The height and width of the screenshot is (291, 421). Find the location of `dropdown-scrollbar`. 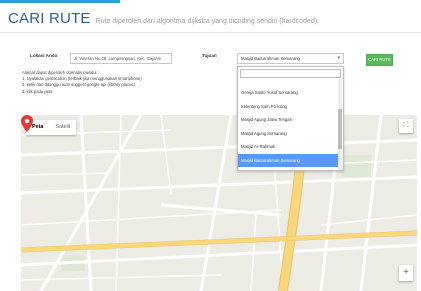

dropdown-scrollbar is located at coordinates (340, 124).